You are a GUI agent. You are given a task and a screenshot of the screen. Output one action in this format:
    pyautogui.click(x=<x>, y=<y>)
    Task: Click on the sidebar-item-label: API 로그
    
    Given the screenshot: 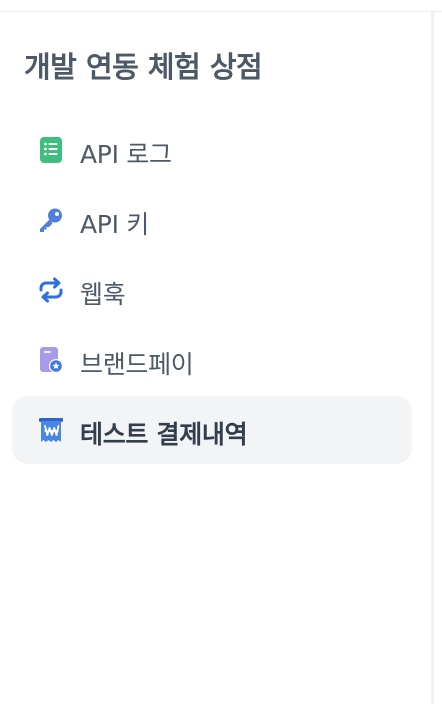 What is the action you would take?
    pyautogui.click(x=126, y=154)
    